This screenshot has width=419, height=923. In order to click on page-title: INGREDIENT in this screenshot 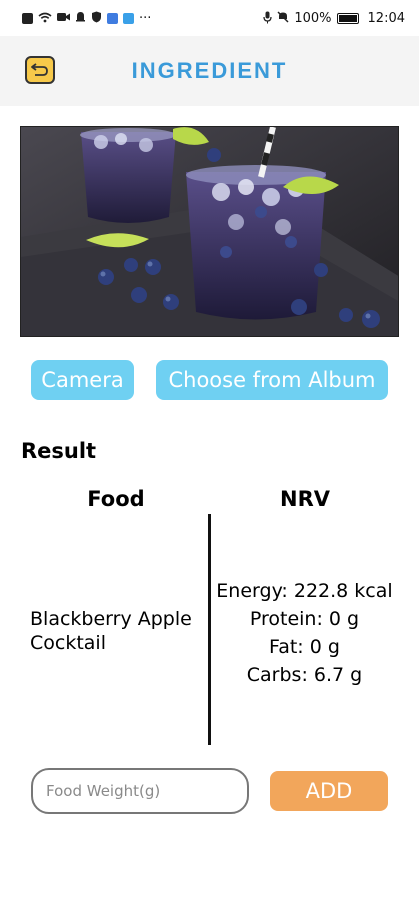, I will do `click(209, 70)`.